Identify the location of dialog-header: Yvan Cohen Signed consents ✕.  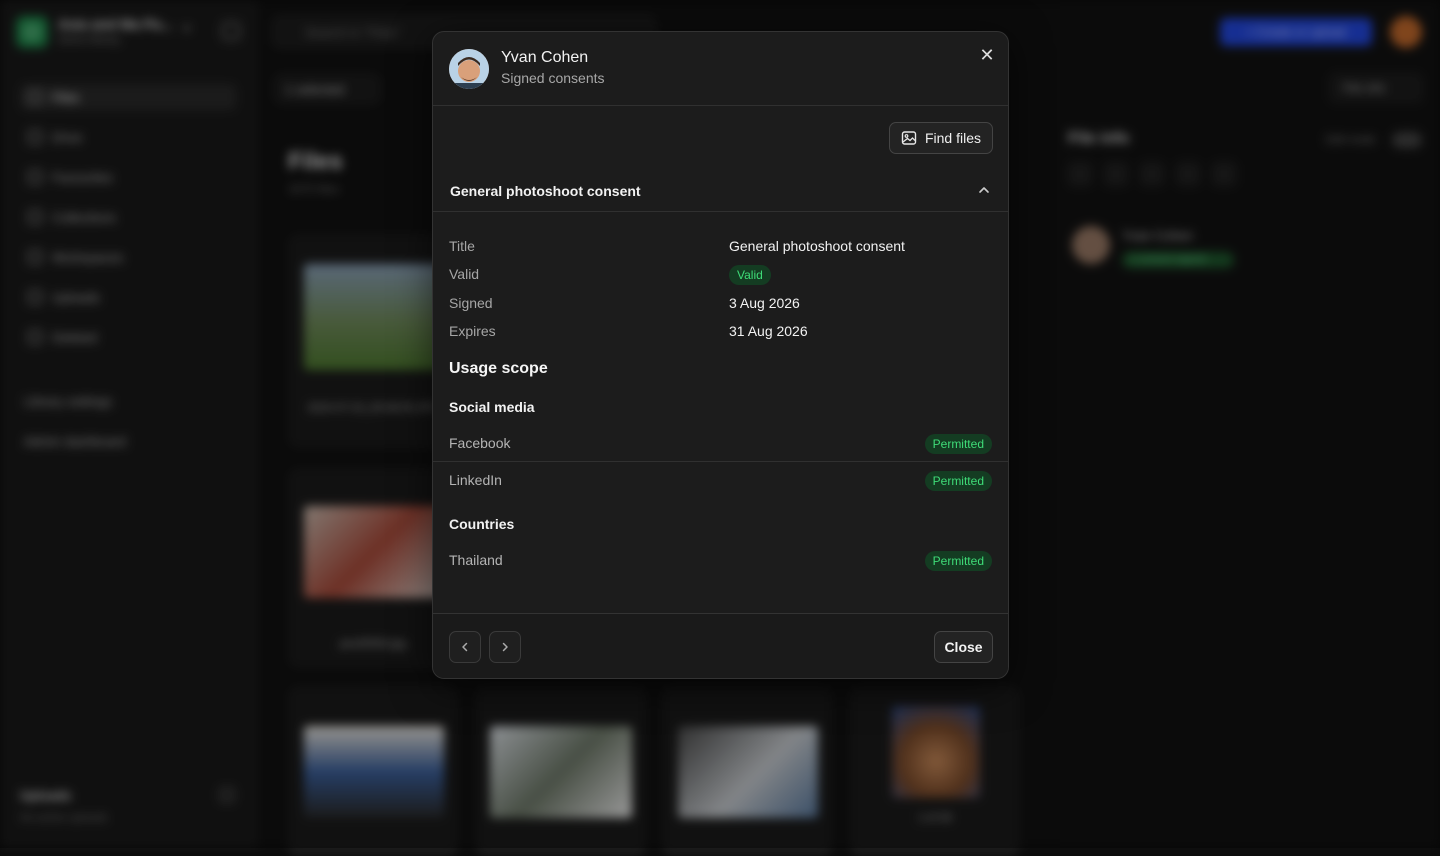
(720, 69).